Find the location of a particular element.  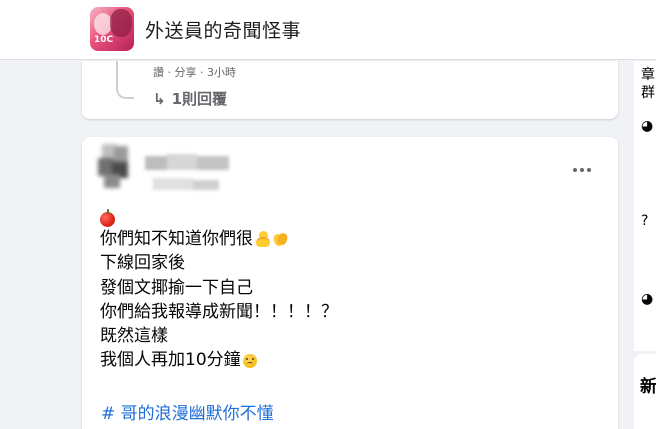

post-line: 下線回家後 is located at coordinates (219, 263).